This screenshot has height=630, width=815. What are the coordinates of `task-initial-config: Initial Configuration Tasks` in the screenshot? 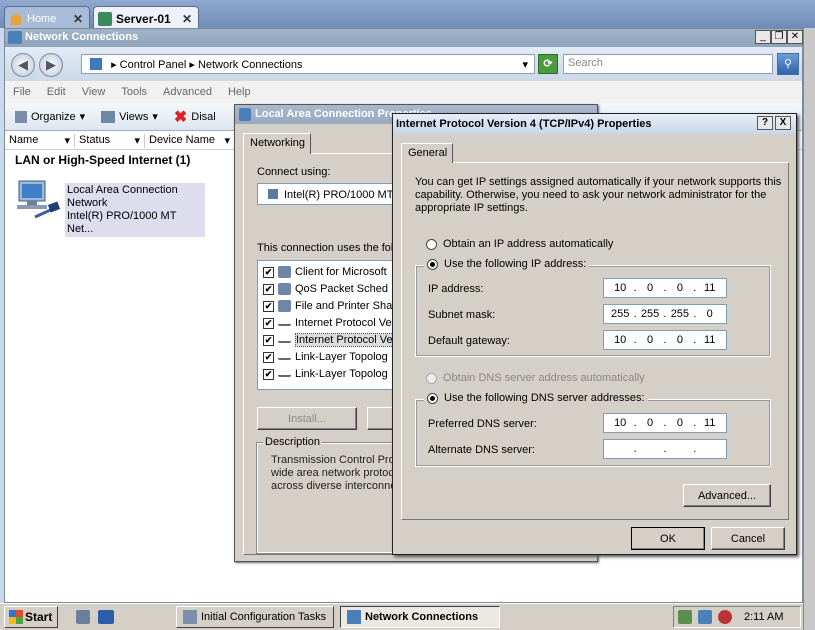 It's located at (255, 617).